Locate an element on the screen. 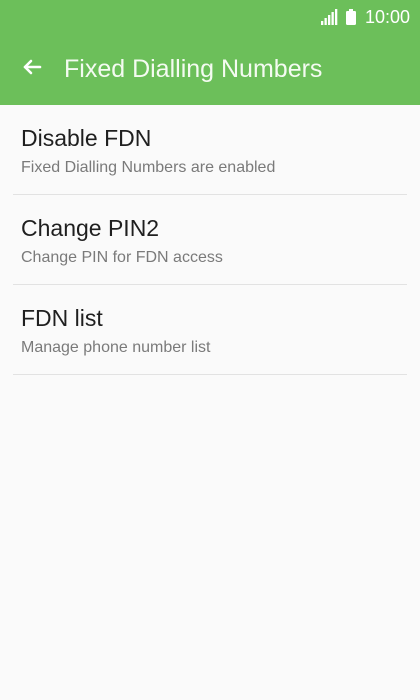 This screenshot has height=700, width=420. battery-icon is located at coordinates (350, 17).